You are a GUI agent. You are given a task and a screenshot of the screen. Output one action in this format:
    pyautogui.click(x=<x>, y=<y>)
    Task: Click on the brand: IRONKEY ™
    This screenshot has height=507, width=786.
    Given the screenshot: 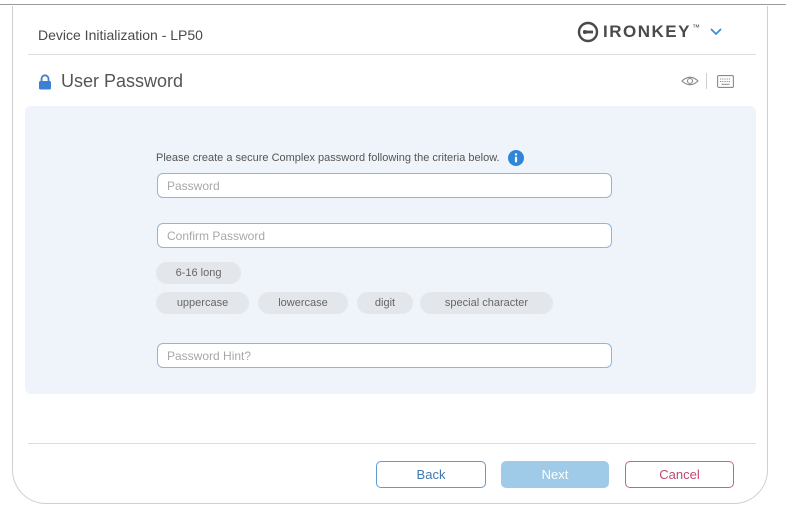 What is the action you would take?
    pyautogui.click(x=649, y=32)
    